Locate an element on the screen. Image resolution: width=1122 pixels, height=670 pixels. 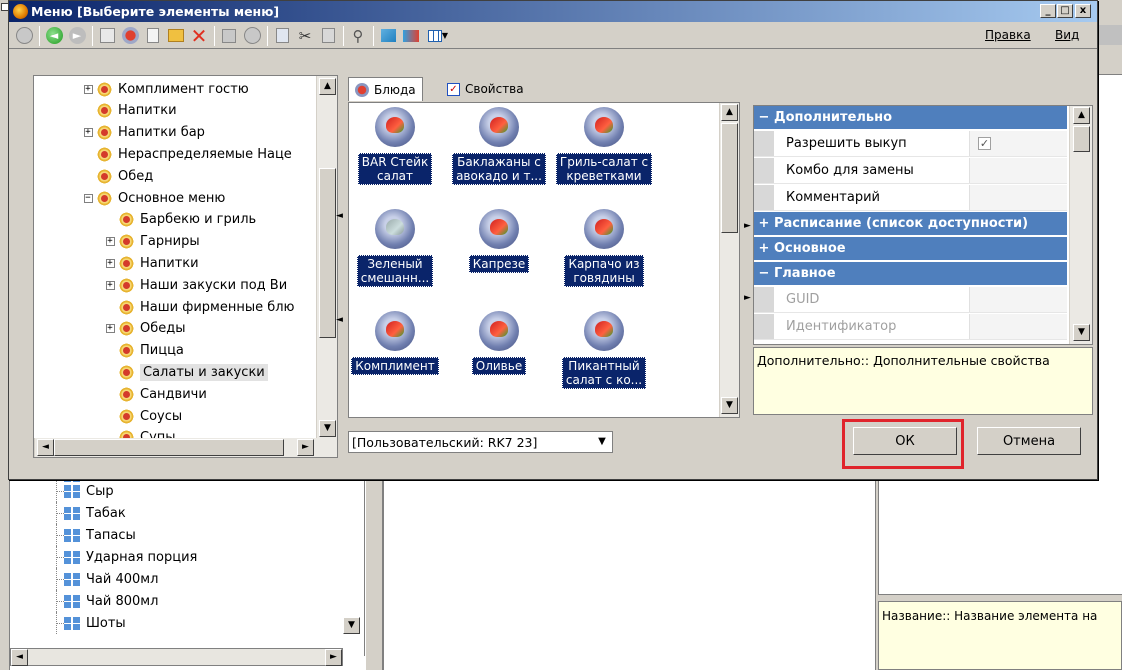
tree-item: + Комплимент гостю is located at coordinates (164, 89).